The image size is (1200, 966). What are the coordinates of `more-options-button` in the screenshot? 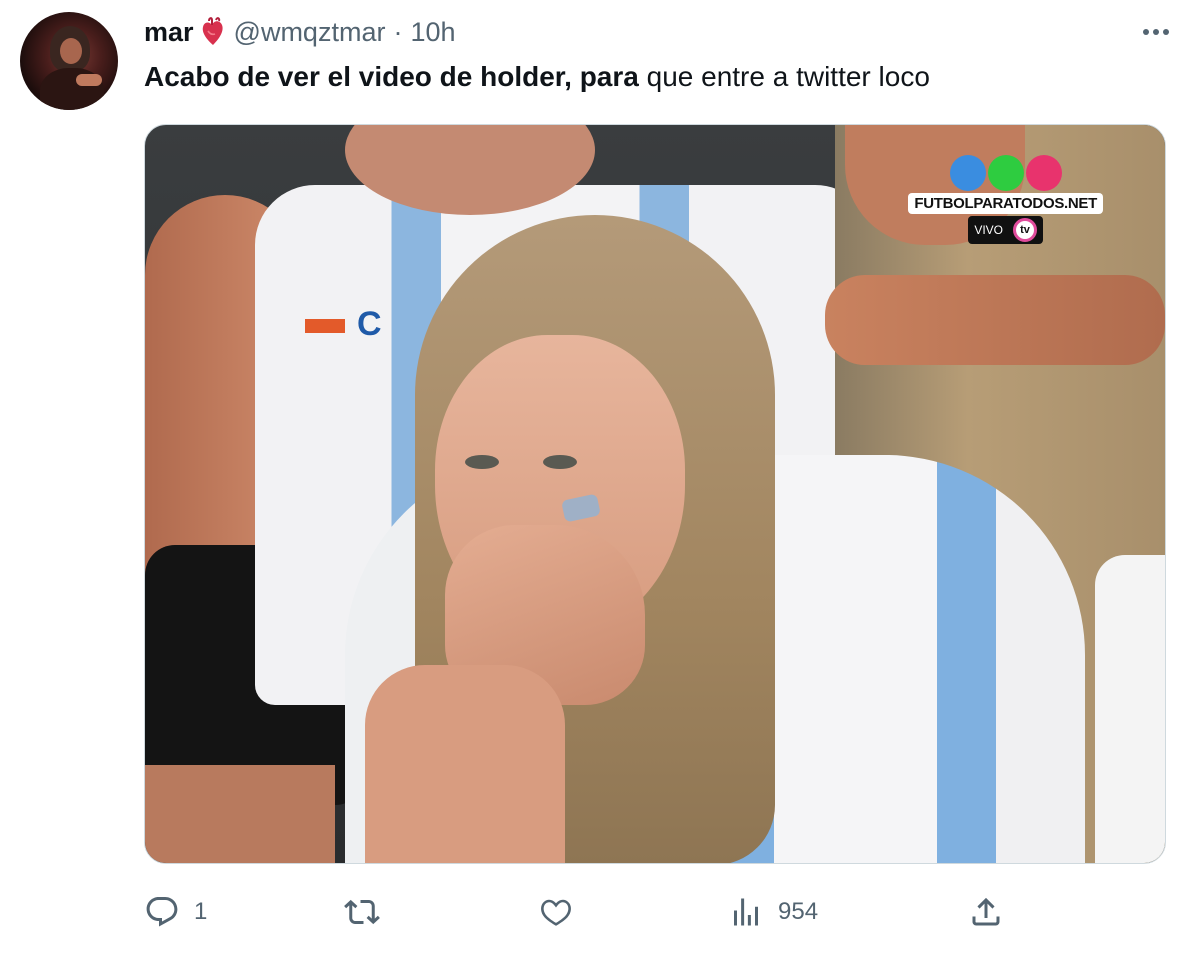 It's located at (1156, 32).